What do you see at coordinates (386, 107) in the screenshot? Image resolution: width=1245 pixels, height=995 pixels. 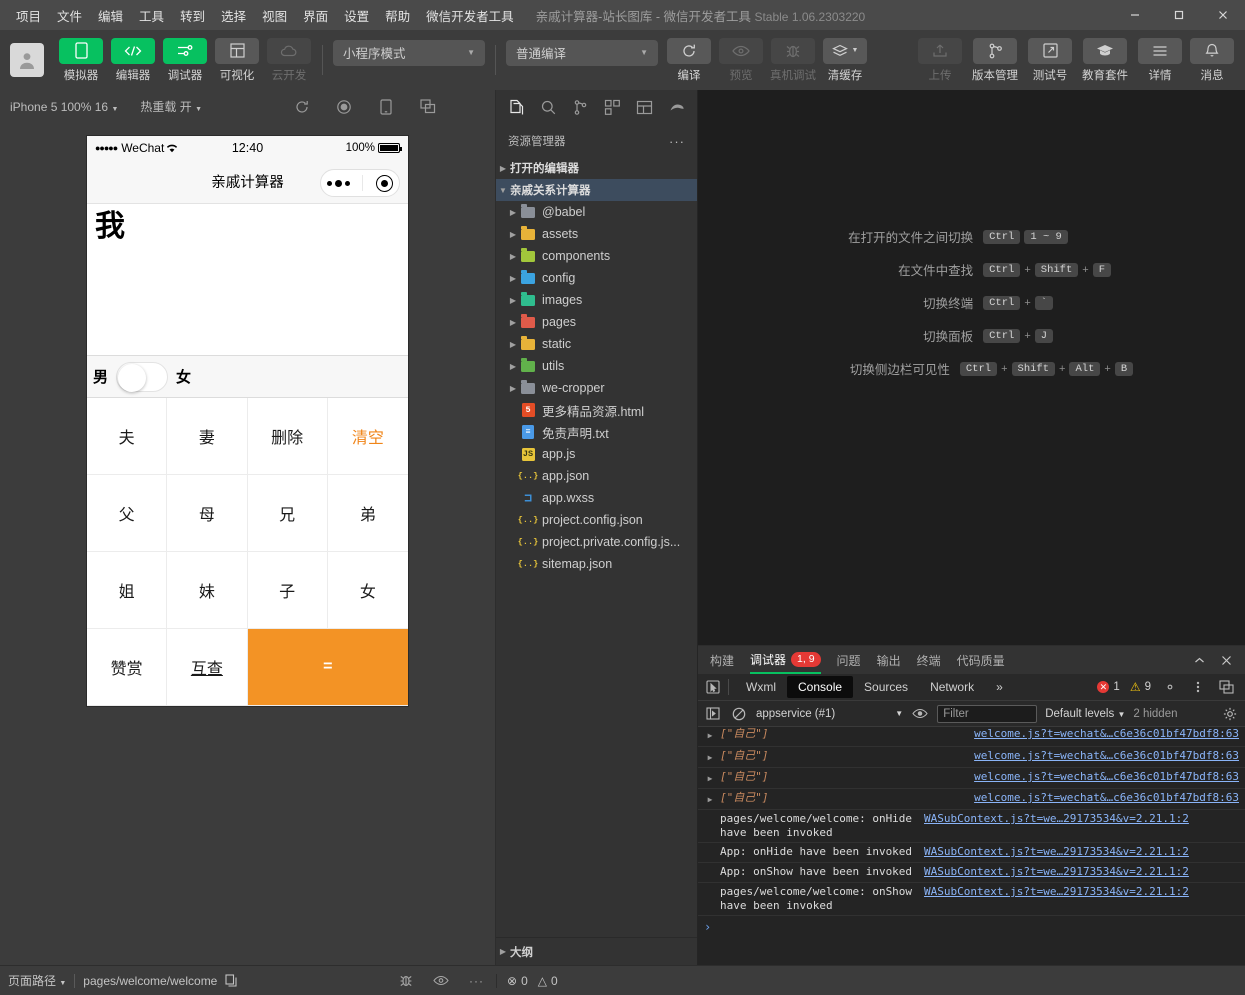 I see `device-icon` at bounding box center [386, 107].